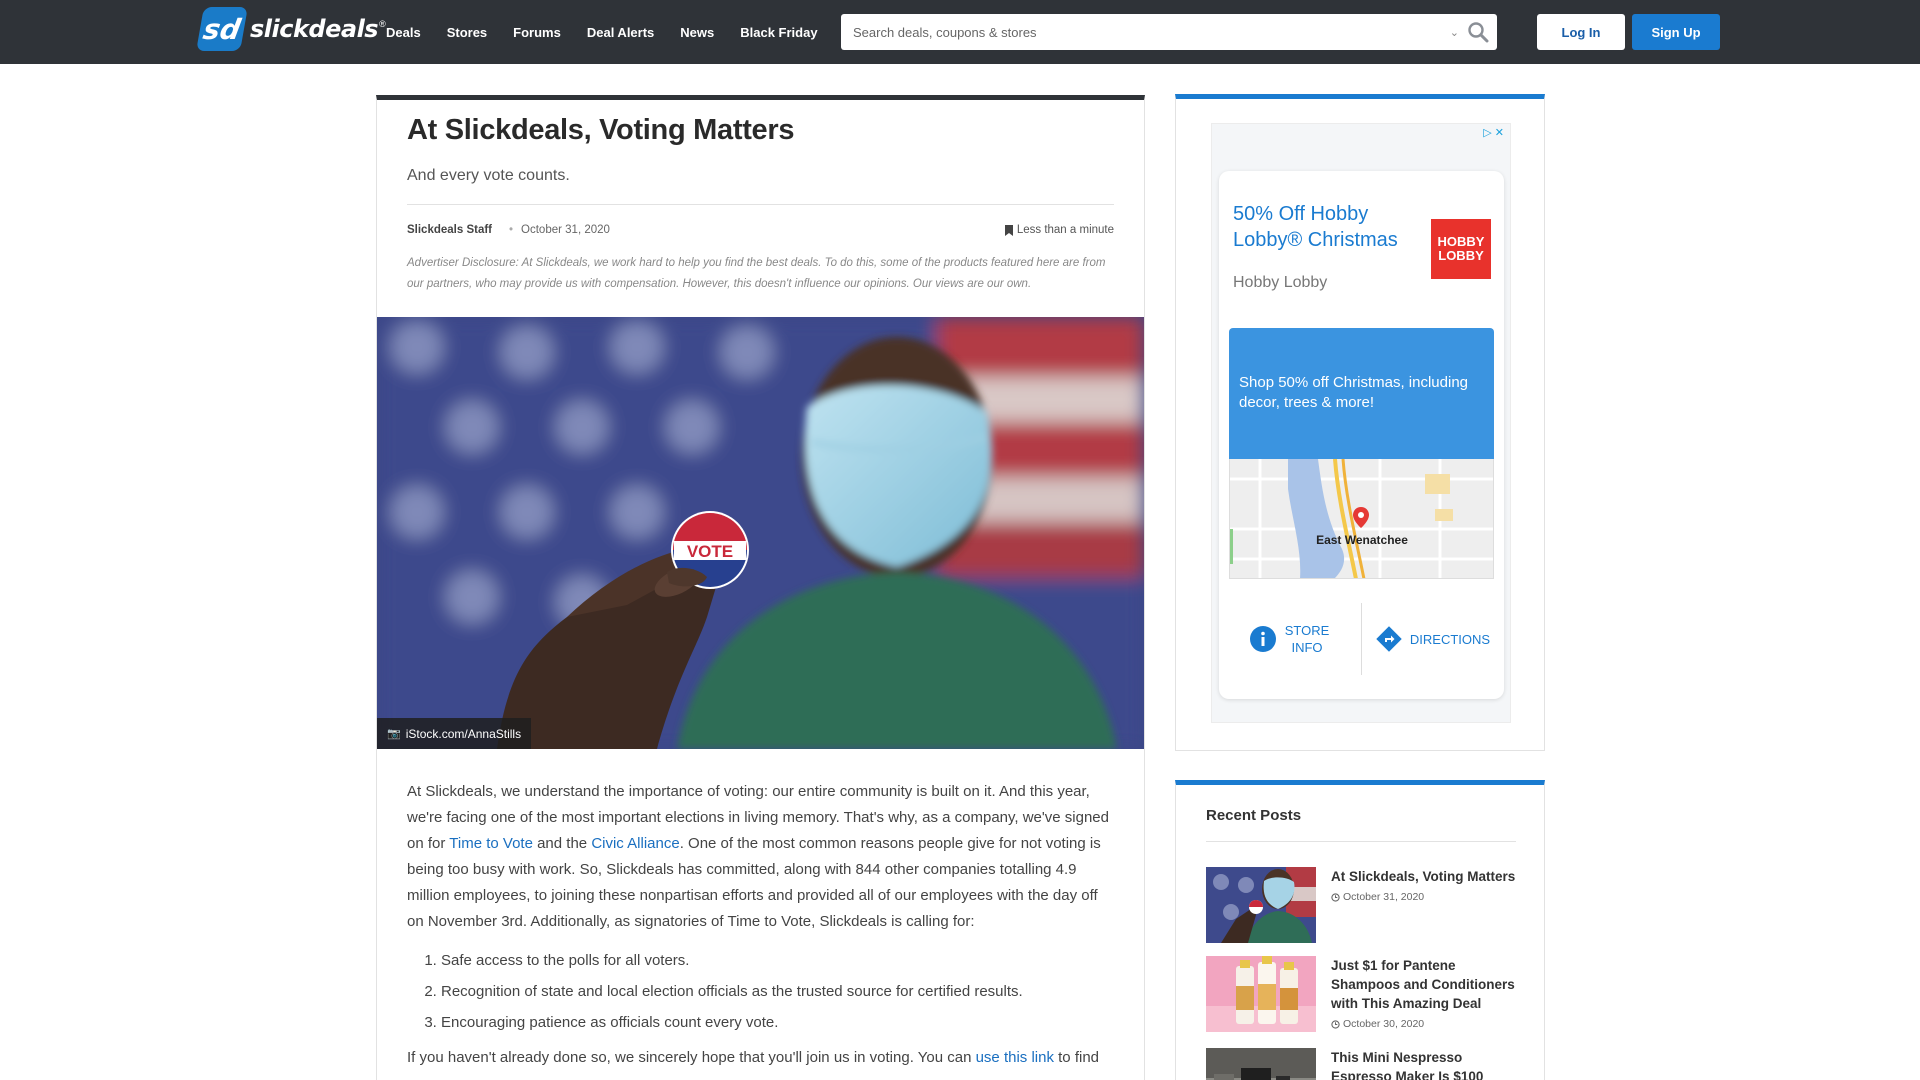 The width and height of the screenshot is (1920, 1080). I want to click on civic-alliance-link: Civic Alliance, so click(635, 843).